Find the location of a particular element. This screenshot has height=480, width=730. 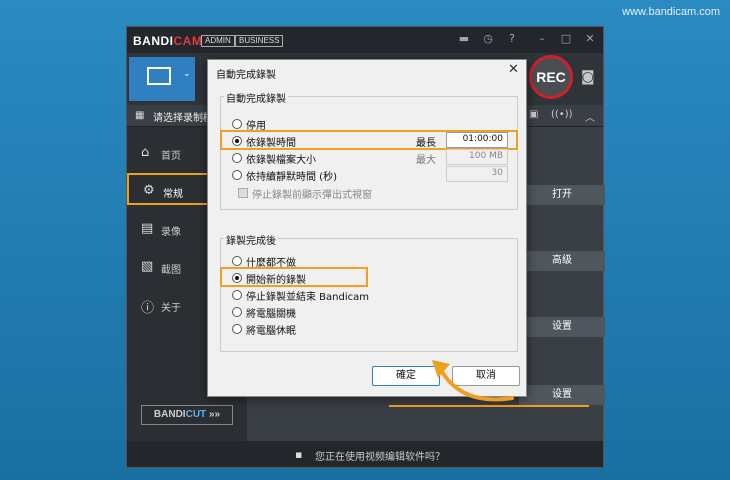

size-input: 100 MB is located at coordinates (477, 157).